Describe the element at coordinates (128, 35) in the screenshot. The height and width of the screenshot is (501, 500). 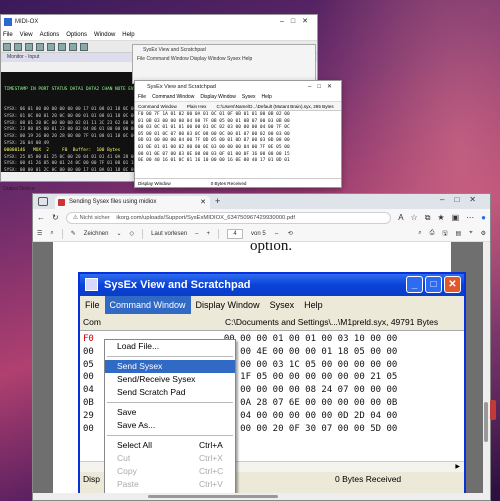
I see `menu-item-help: Help` at that location.